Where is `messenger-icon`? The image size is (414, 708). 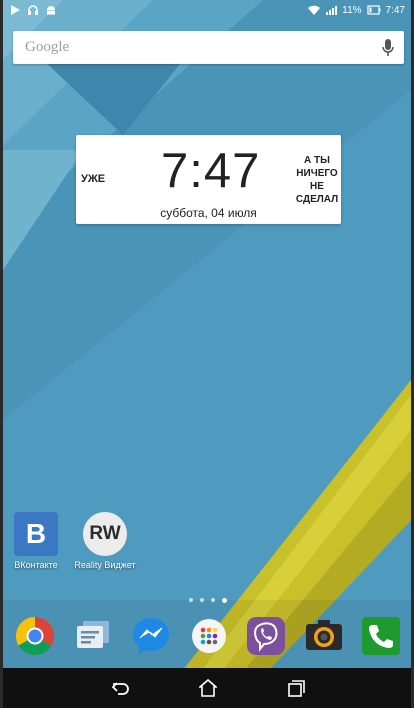
messenger-icon is located at coordinates (151, 636).